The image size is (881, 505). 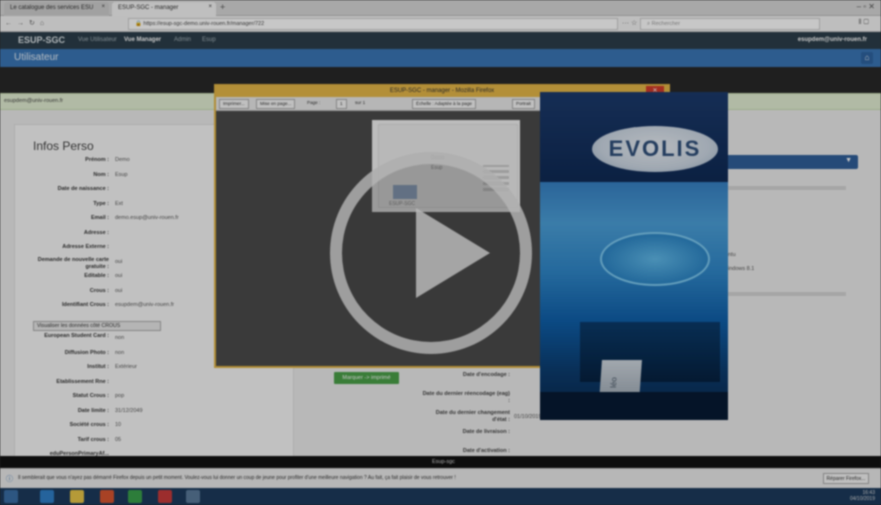 What do you see at coordinates (147, 218) in the screenshot?
I see `field-value: demo.esup@univ-rouen.fr` at bounding box center [147, 218].